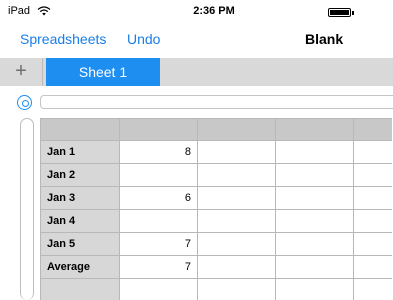 The image size is (393, 300). Describe the element at coordinates (158, 198) in the screenshot. I see `value-cell: 6` at that location.